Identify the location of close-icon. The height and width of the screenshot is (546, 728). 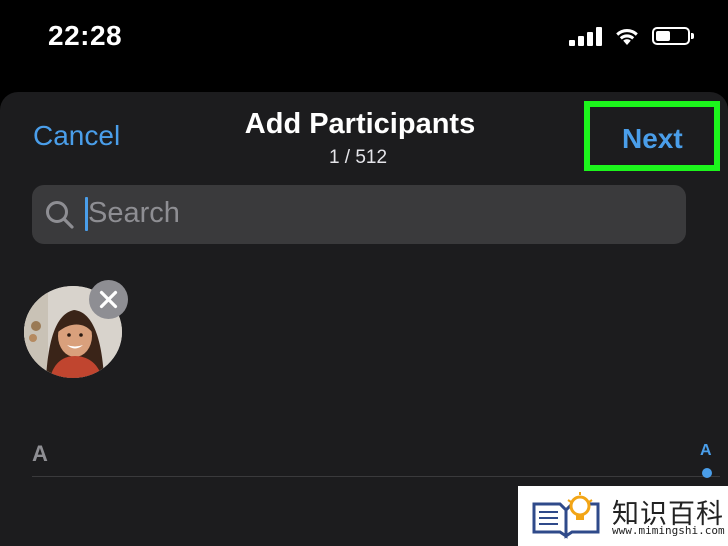
(108, 299).